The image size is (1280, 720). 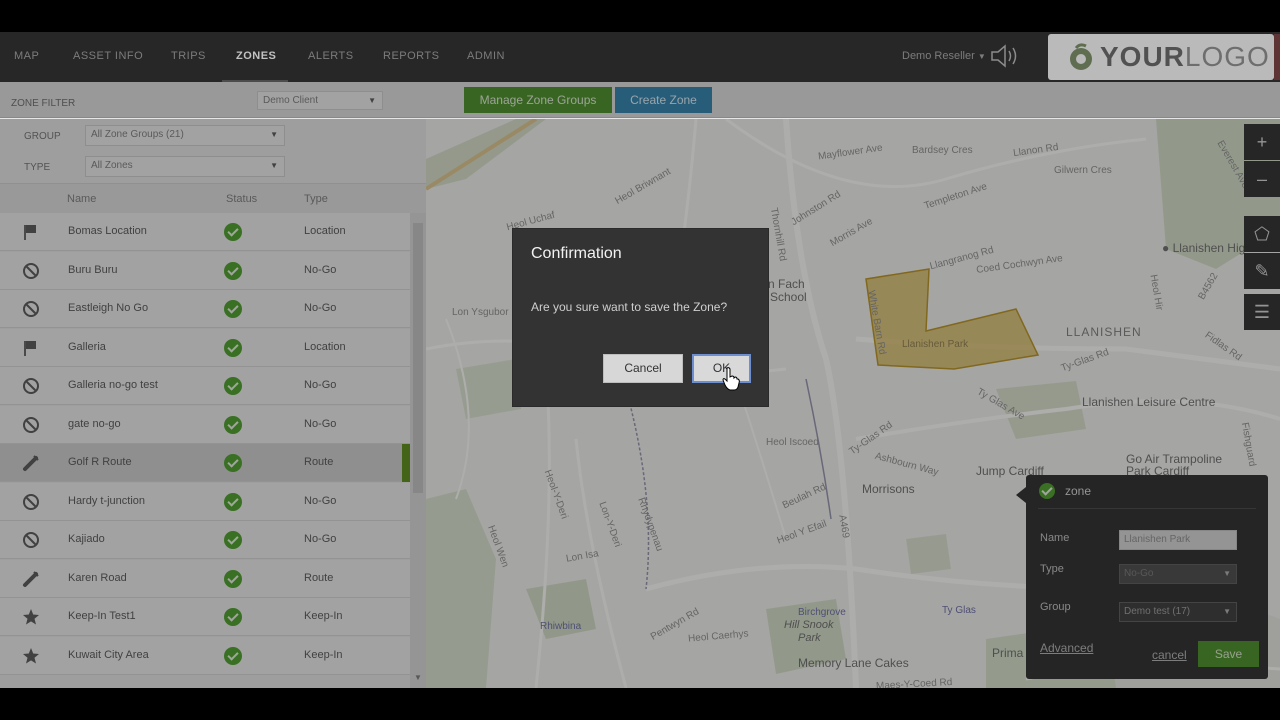 I want to click on hand-cursor-icon, so click(x=731, y=379).